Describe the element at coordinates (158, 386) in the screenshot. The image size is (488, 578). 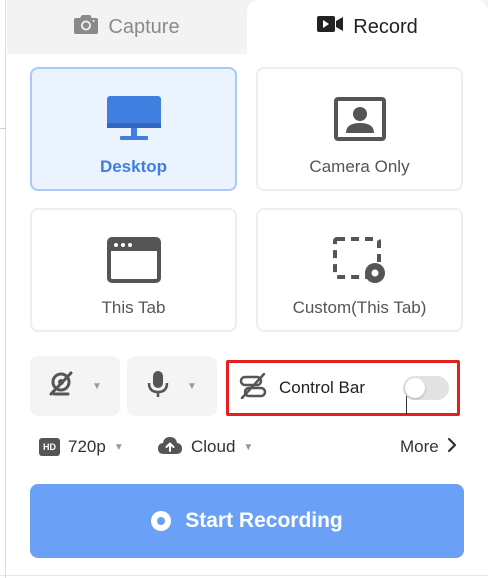
I see `microphone-icon` at that location.